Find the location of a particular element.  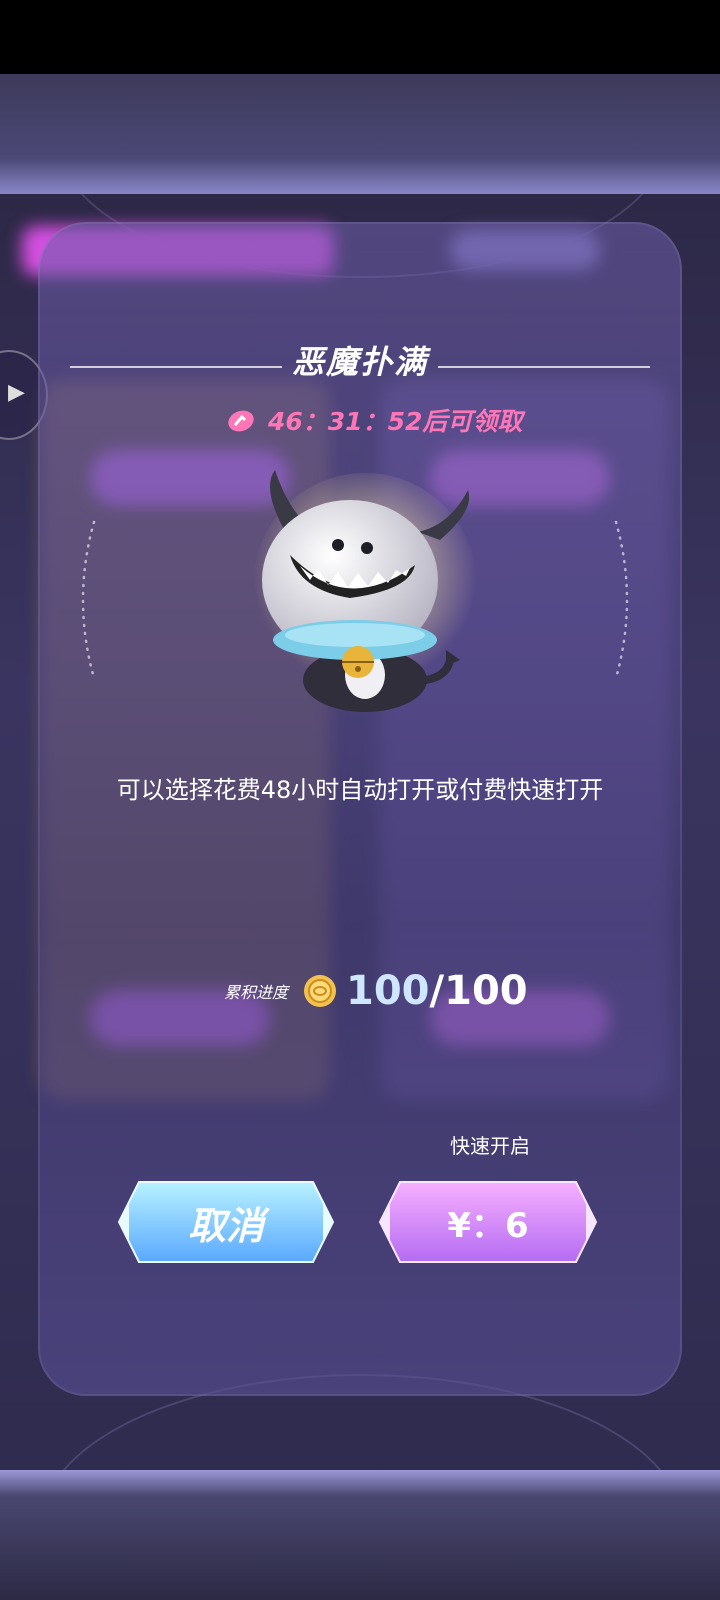

dialog-title: 恶魔扑满 is located at coordinates (360, 362).